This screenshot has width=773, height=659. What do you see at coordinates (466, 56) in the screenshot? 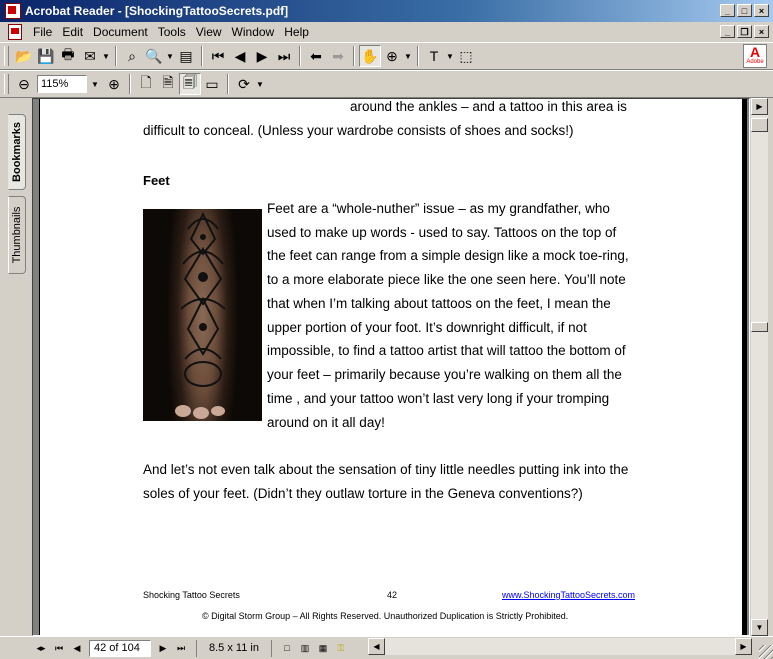
I see `graphics-select-tool-icon: ⬚` at bounding box center [466, 56].